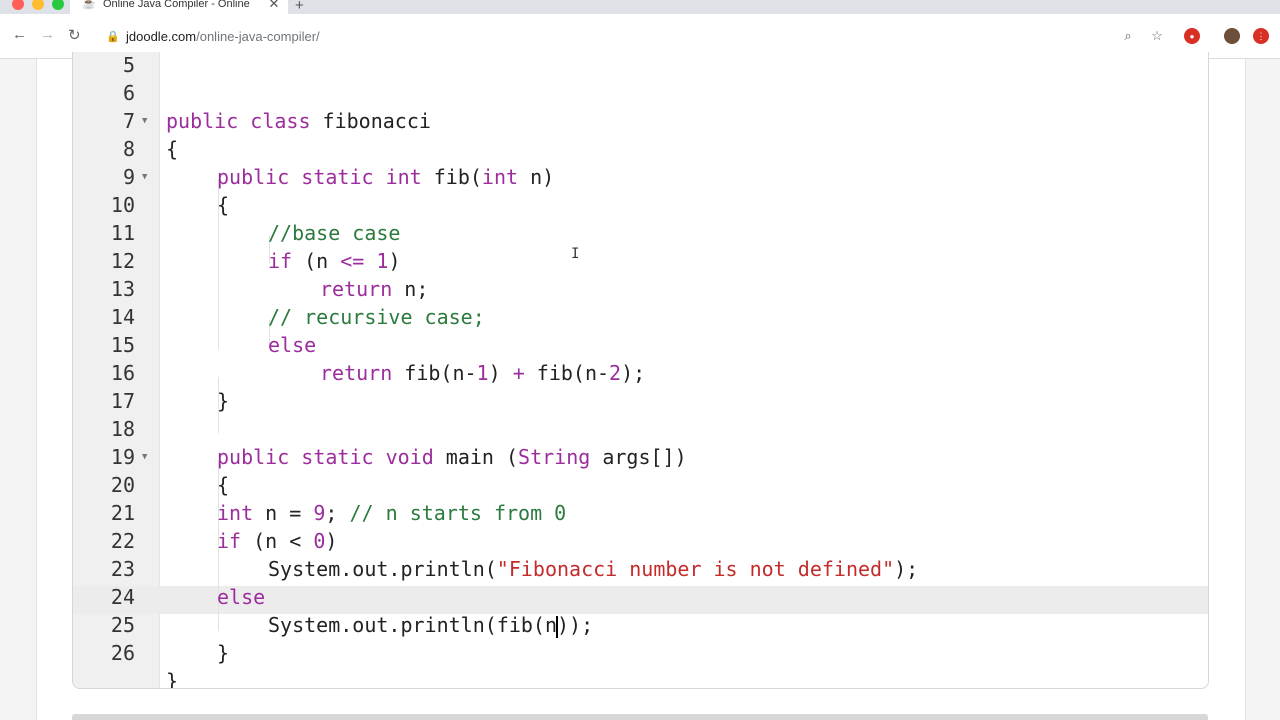 This screenshot has height=720, width=1280. What do you see at coordinates (58, 5) in the screenshot?
I see `maximize-window-button` at bounding box center [58, 5].